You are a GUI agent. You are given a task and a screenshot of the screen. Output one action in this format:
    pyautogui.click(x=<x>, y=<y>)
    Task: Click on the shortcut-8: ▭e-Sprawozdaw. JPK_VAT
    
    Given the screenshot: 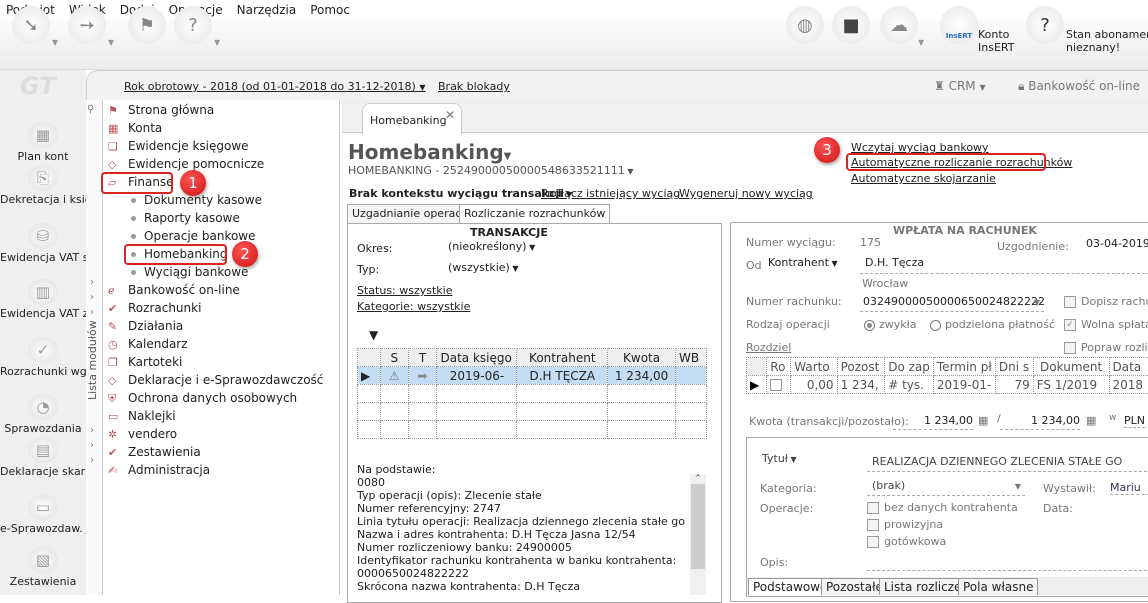 What is the action you would take?
    pyautogui.click(x=43, y=515)
    